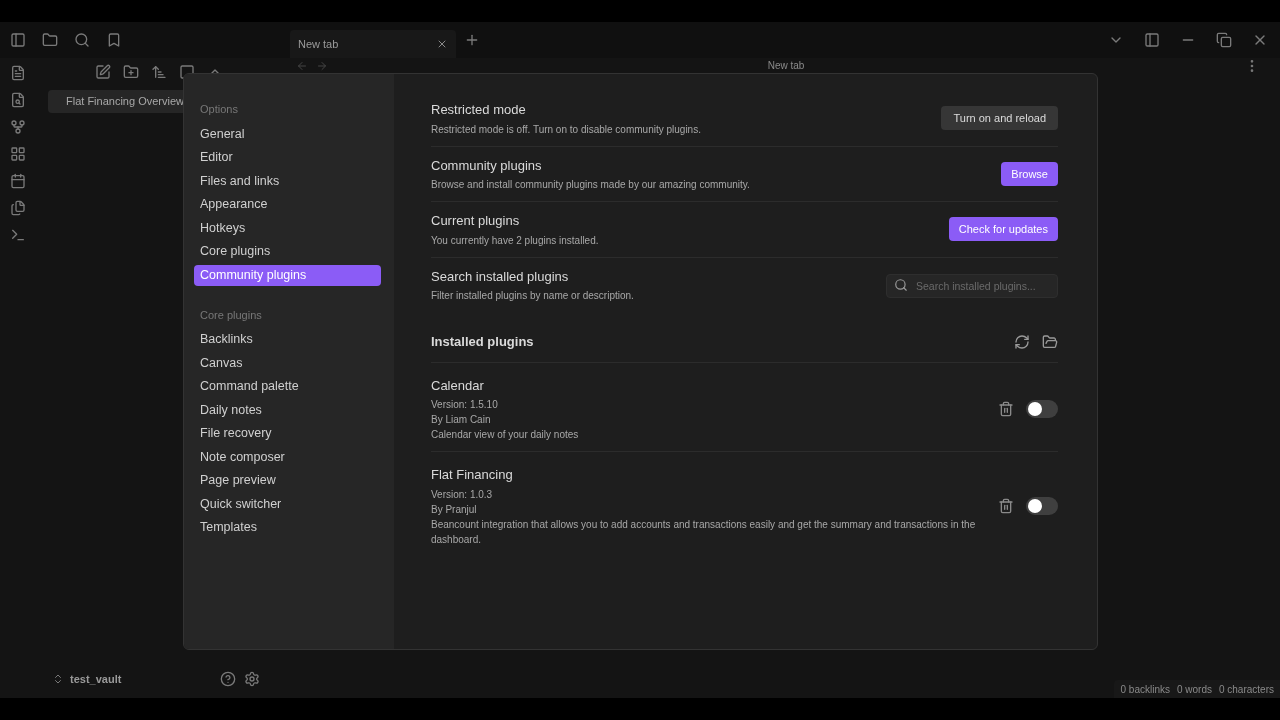  What do you see at coordinates (50, 40) in the screenshot?
I see `folder-icon` at bounding box center [50, 40].